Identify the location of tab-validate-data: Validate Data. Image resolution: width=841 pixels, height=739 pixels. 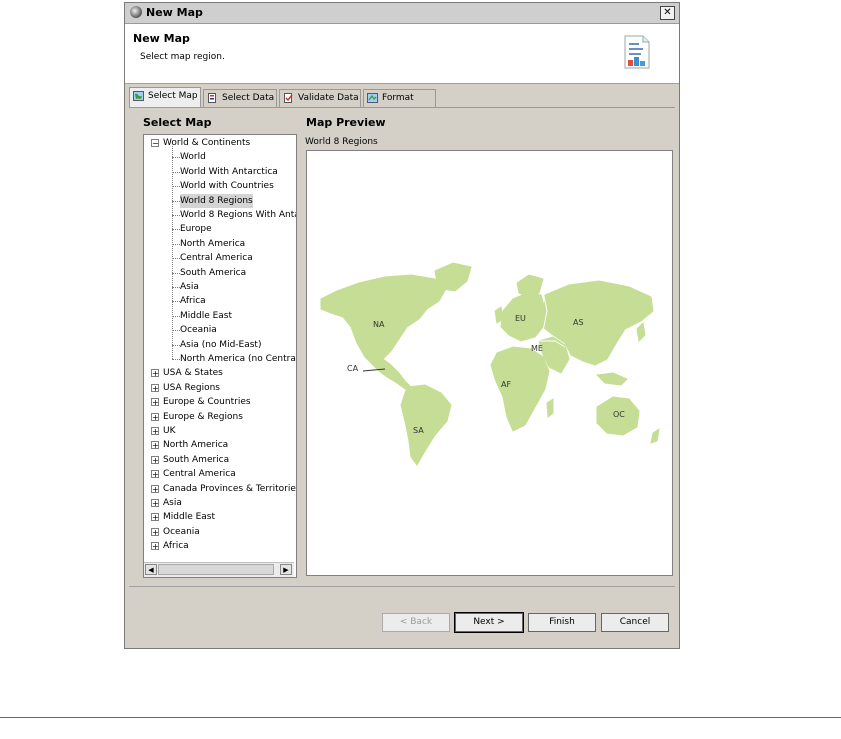
(320, 98).